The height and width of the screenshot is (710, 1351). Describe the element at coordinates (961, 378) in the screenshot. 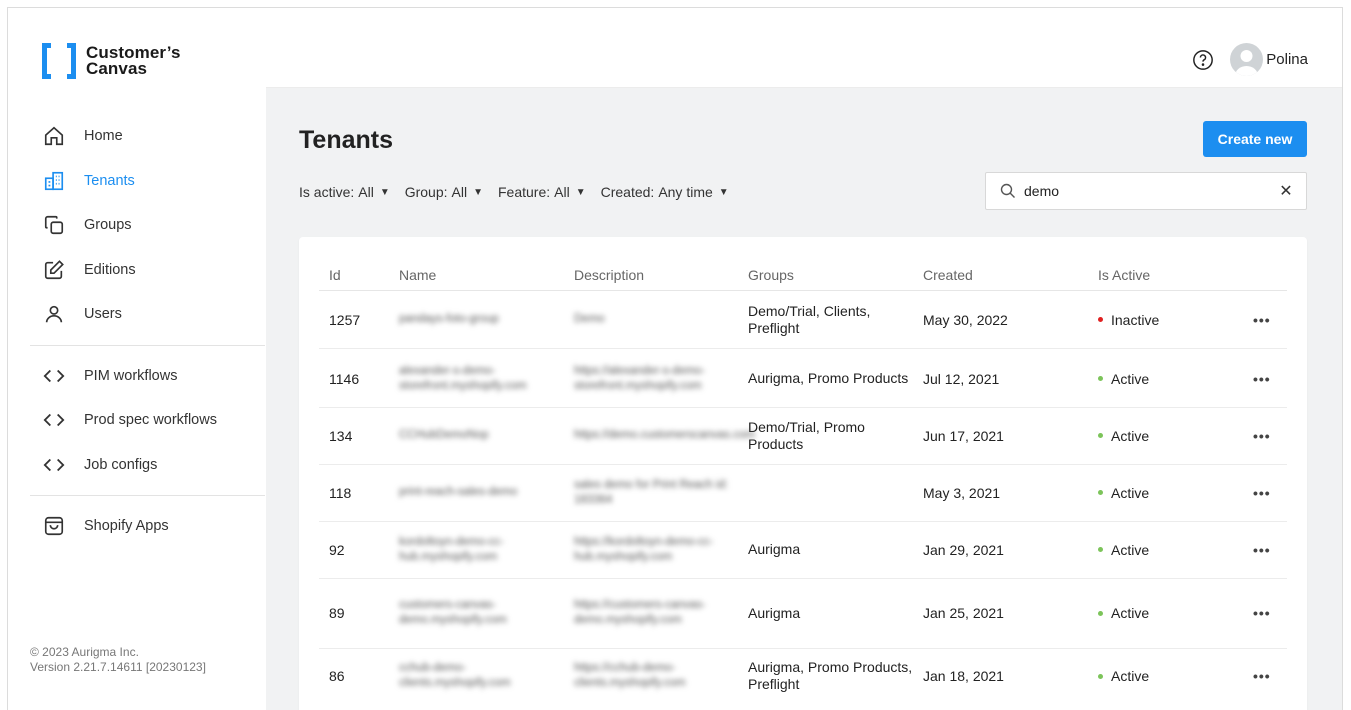

I see `cell-created: Jul 12, 2021` at that location.